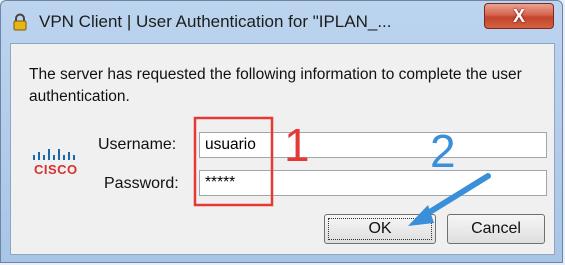 The width and height of the screenshot is (565, 265). What do you see at coordinates (373, 145) in the screenshot?
I see `username-field: usuario` at bounding box center [373, 145].